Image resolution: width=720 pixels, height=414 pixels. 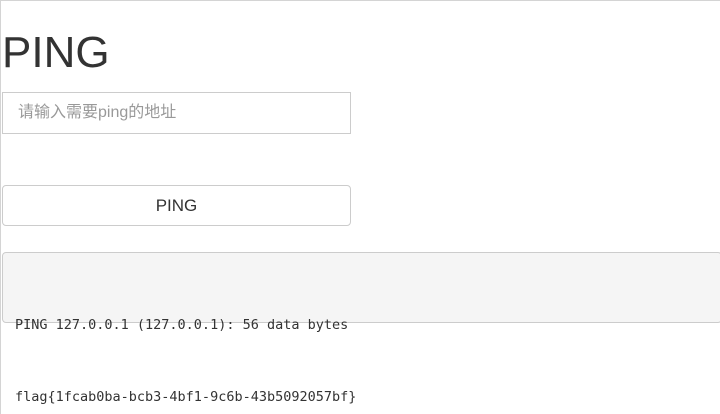 What do you see at coordinates (176, 113) in the screenshot?
I see `address-input` at bounding box center [176, 113].